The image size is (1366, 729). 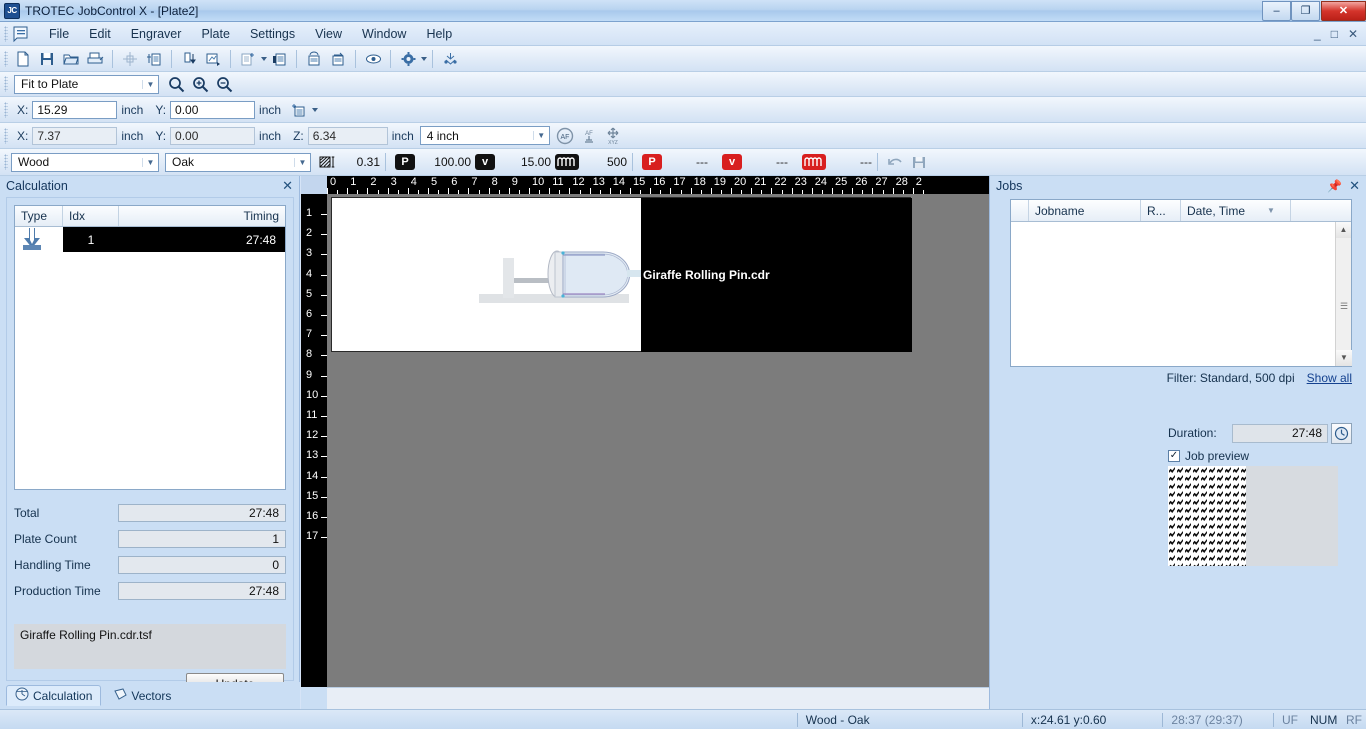 I want to click on ruler-corner, so click(x=314, y=185).